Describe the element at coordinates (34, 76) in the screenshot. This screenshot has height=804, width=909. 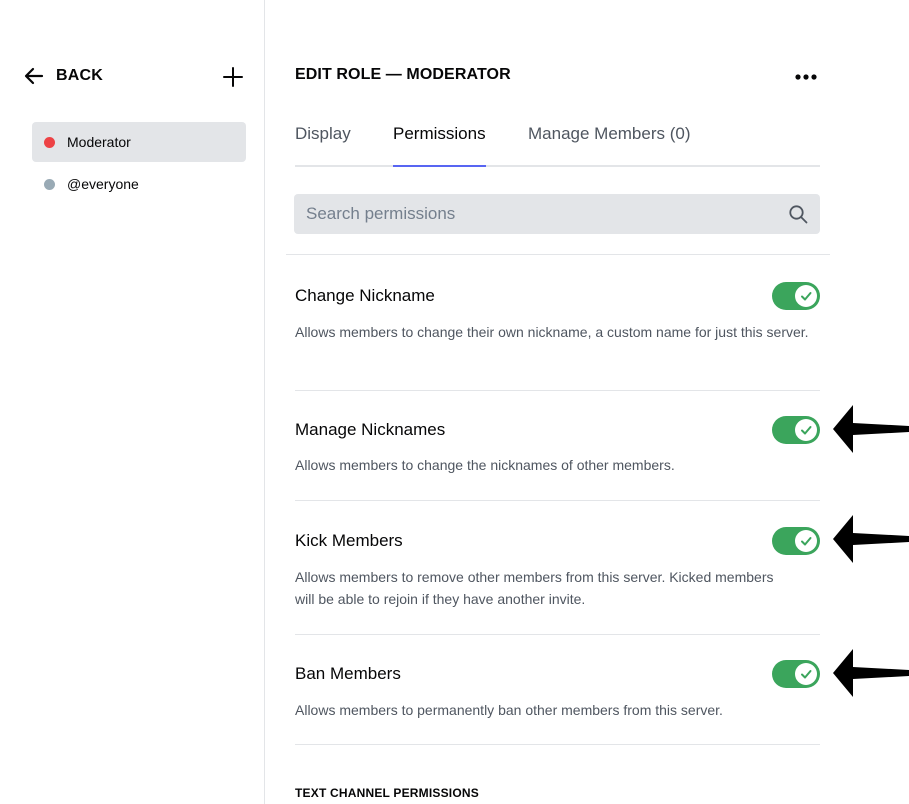
I see `arrow-left-icon` at that location.